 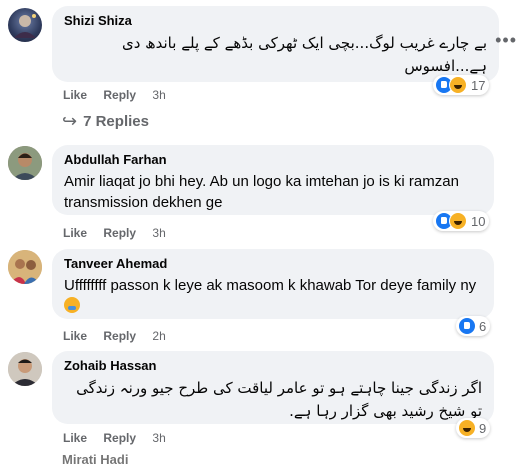 What do you see at coordinates (478, 221) in the screenshot?
I see `reaction-count: 10` at bounding box center [478, 221].